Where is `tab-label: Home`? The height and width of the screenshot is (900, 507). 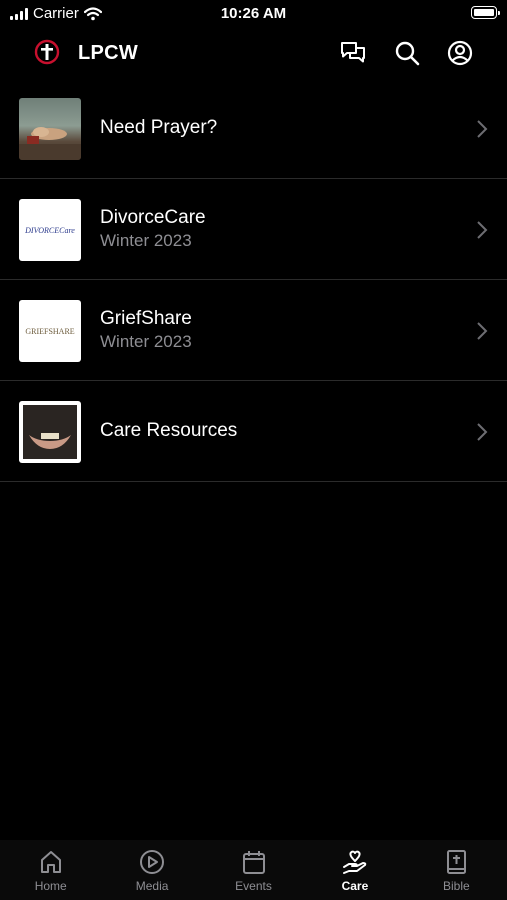 tab-label: Home is located at coordinates (50, 886).